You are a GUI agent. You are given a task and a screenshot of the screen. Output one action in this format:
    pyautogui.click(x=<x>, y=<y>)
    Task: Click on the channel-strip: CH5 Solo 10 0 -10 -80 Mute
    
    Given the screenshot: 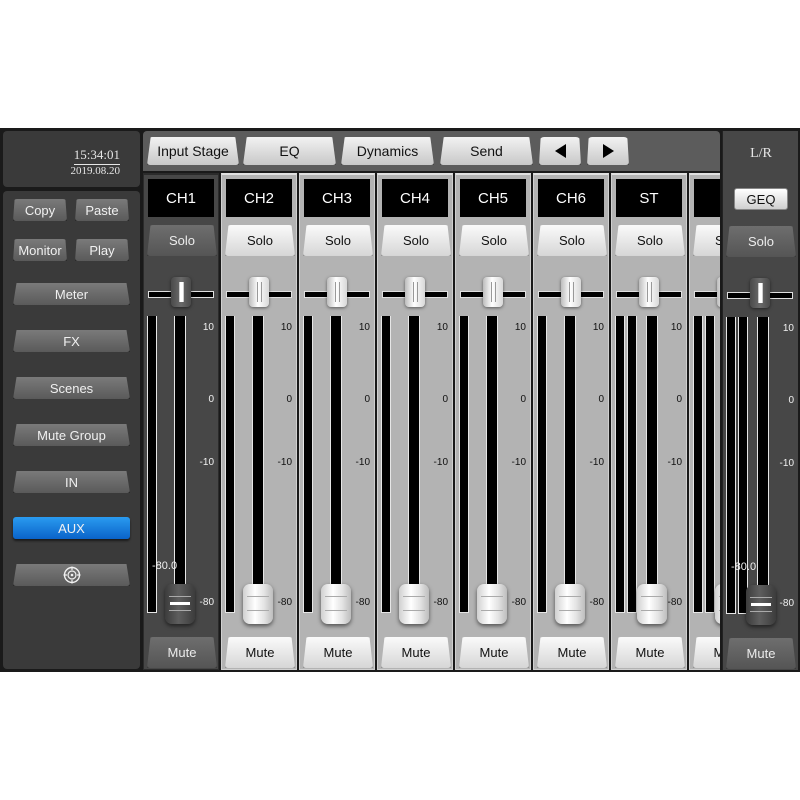 What is the action you would take?
    pyautogui.click(x=493, y=421)
    